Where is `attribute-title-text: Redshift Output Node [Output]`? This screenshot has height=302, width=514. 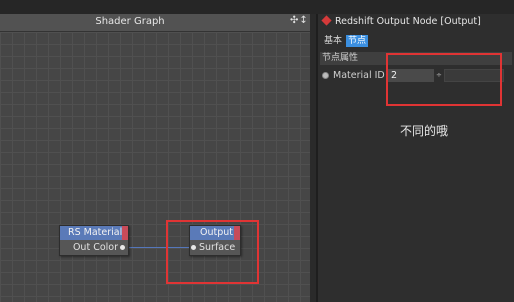 attribute-title-text: Redshift Output Node [Output] is located at coordinates (408, 21).